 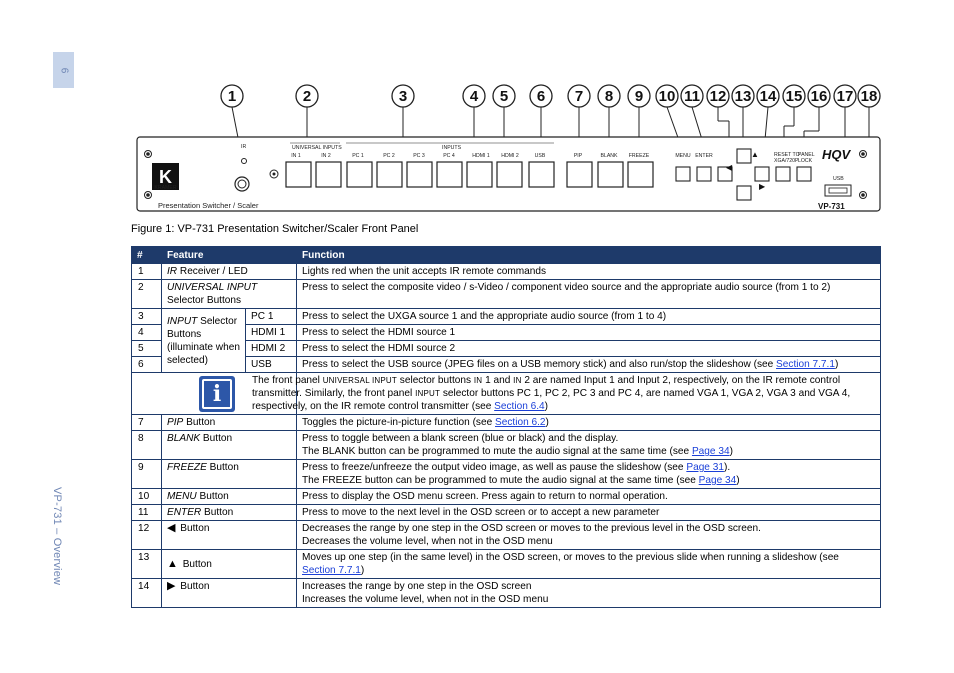 I want to click on panel-button-label: PIP, so click(x=578, y=156).